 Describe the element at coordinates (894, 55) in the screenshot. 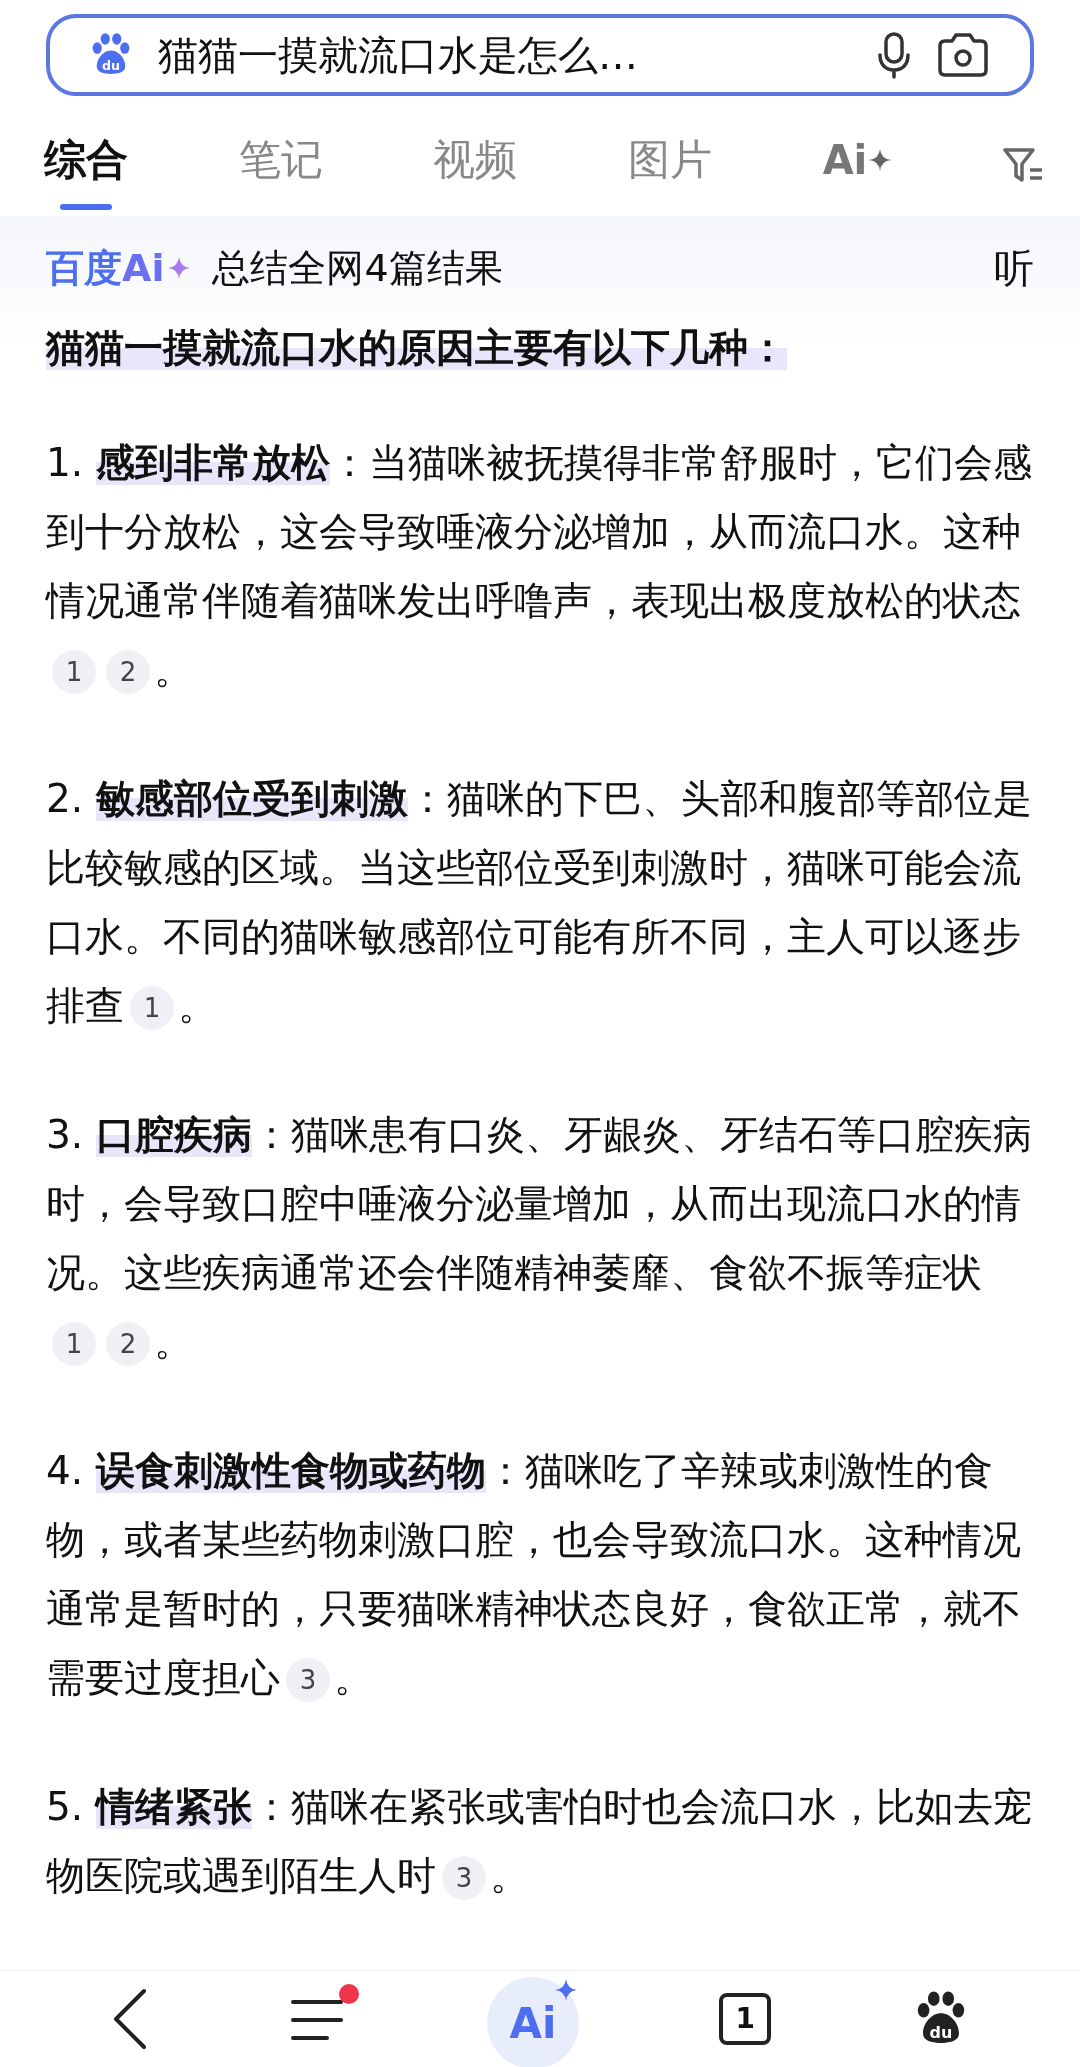

I see `microphone-icon` at that location.